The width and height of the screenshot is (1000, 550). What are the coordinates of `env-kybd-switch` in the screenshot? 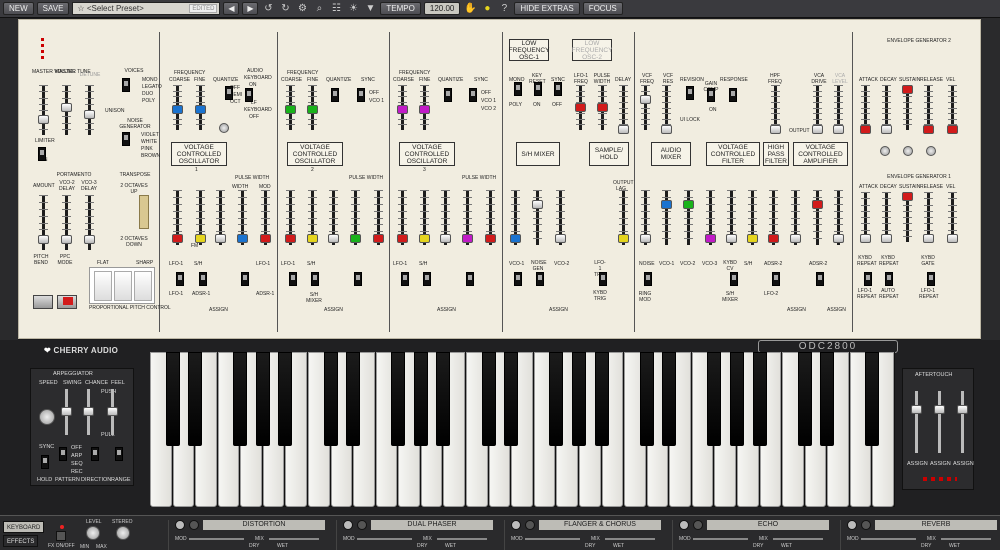 It's located at (868, 279).